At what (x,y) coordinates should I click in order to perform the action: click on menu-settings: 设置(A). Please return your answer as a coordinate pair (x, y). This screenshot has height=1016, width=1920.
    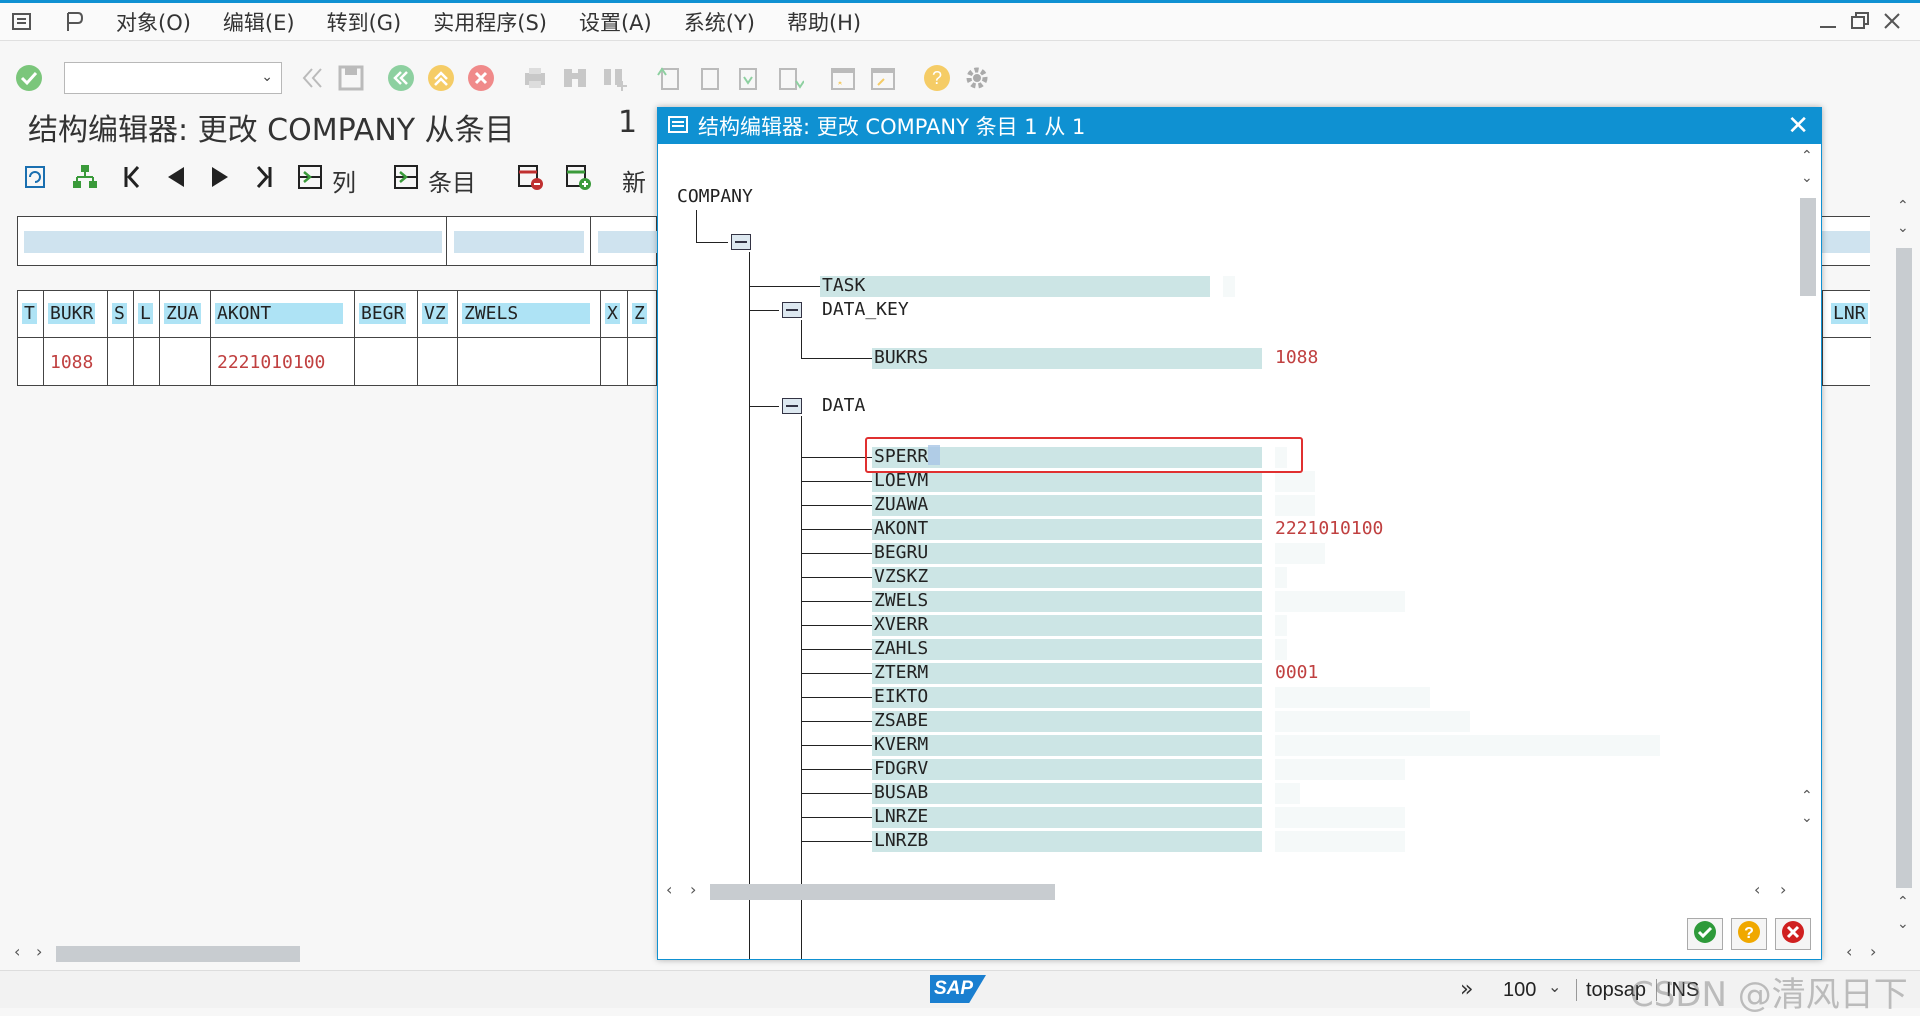
    Looking at the image, I should click on (615, 22).